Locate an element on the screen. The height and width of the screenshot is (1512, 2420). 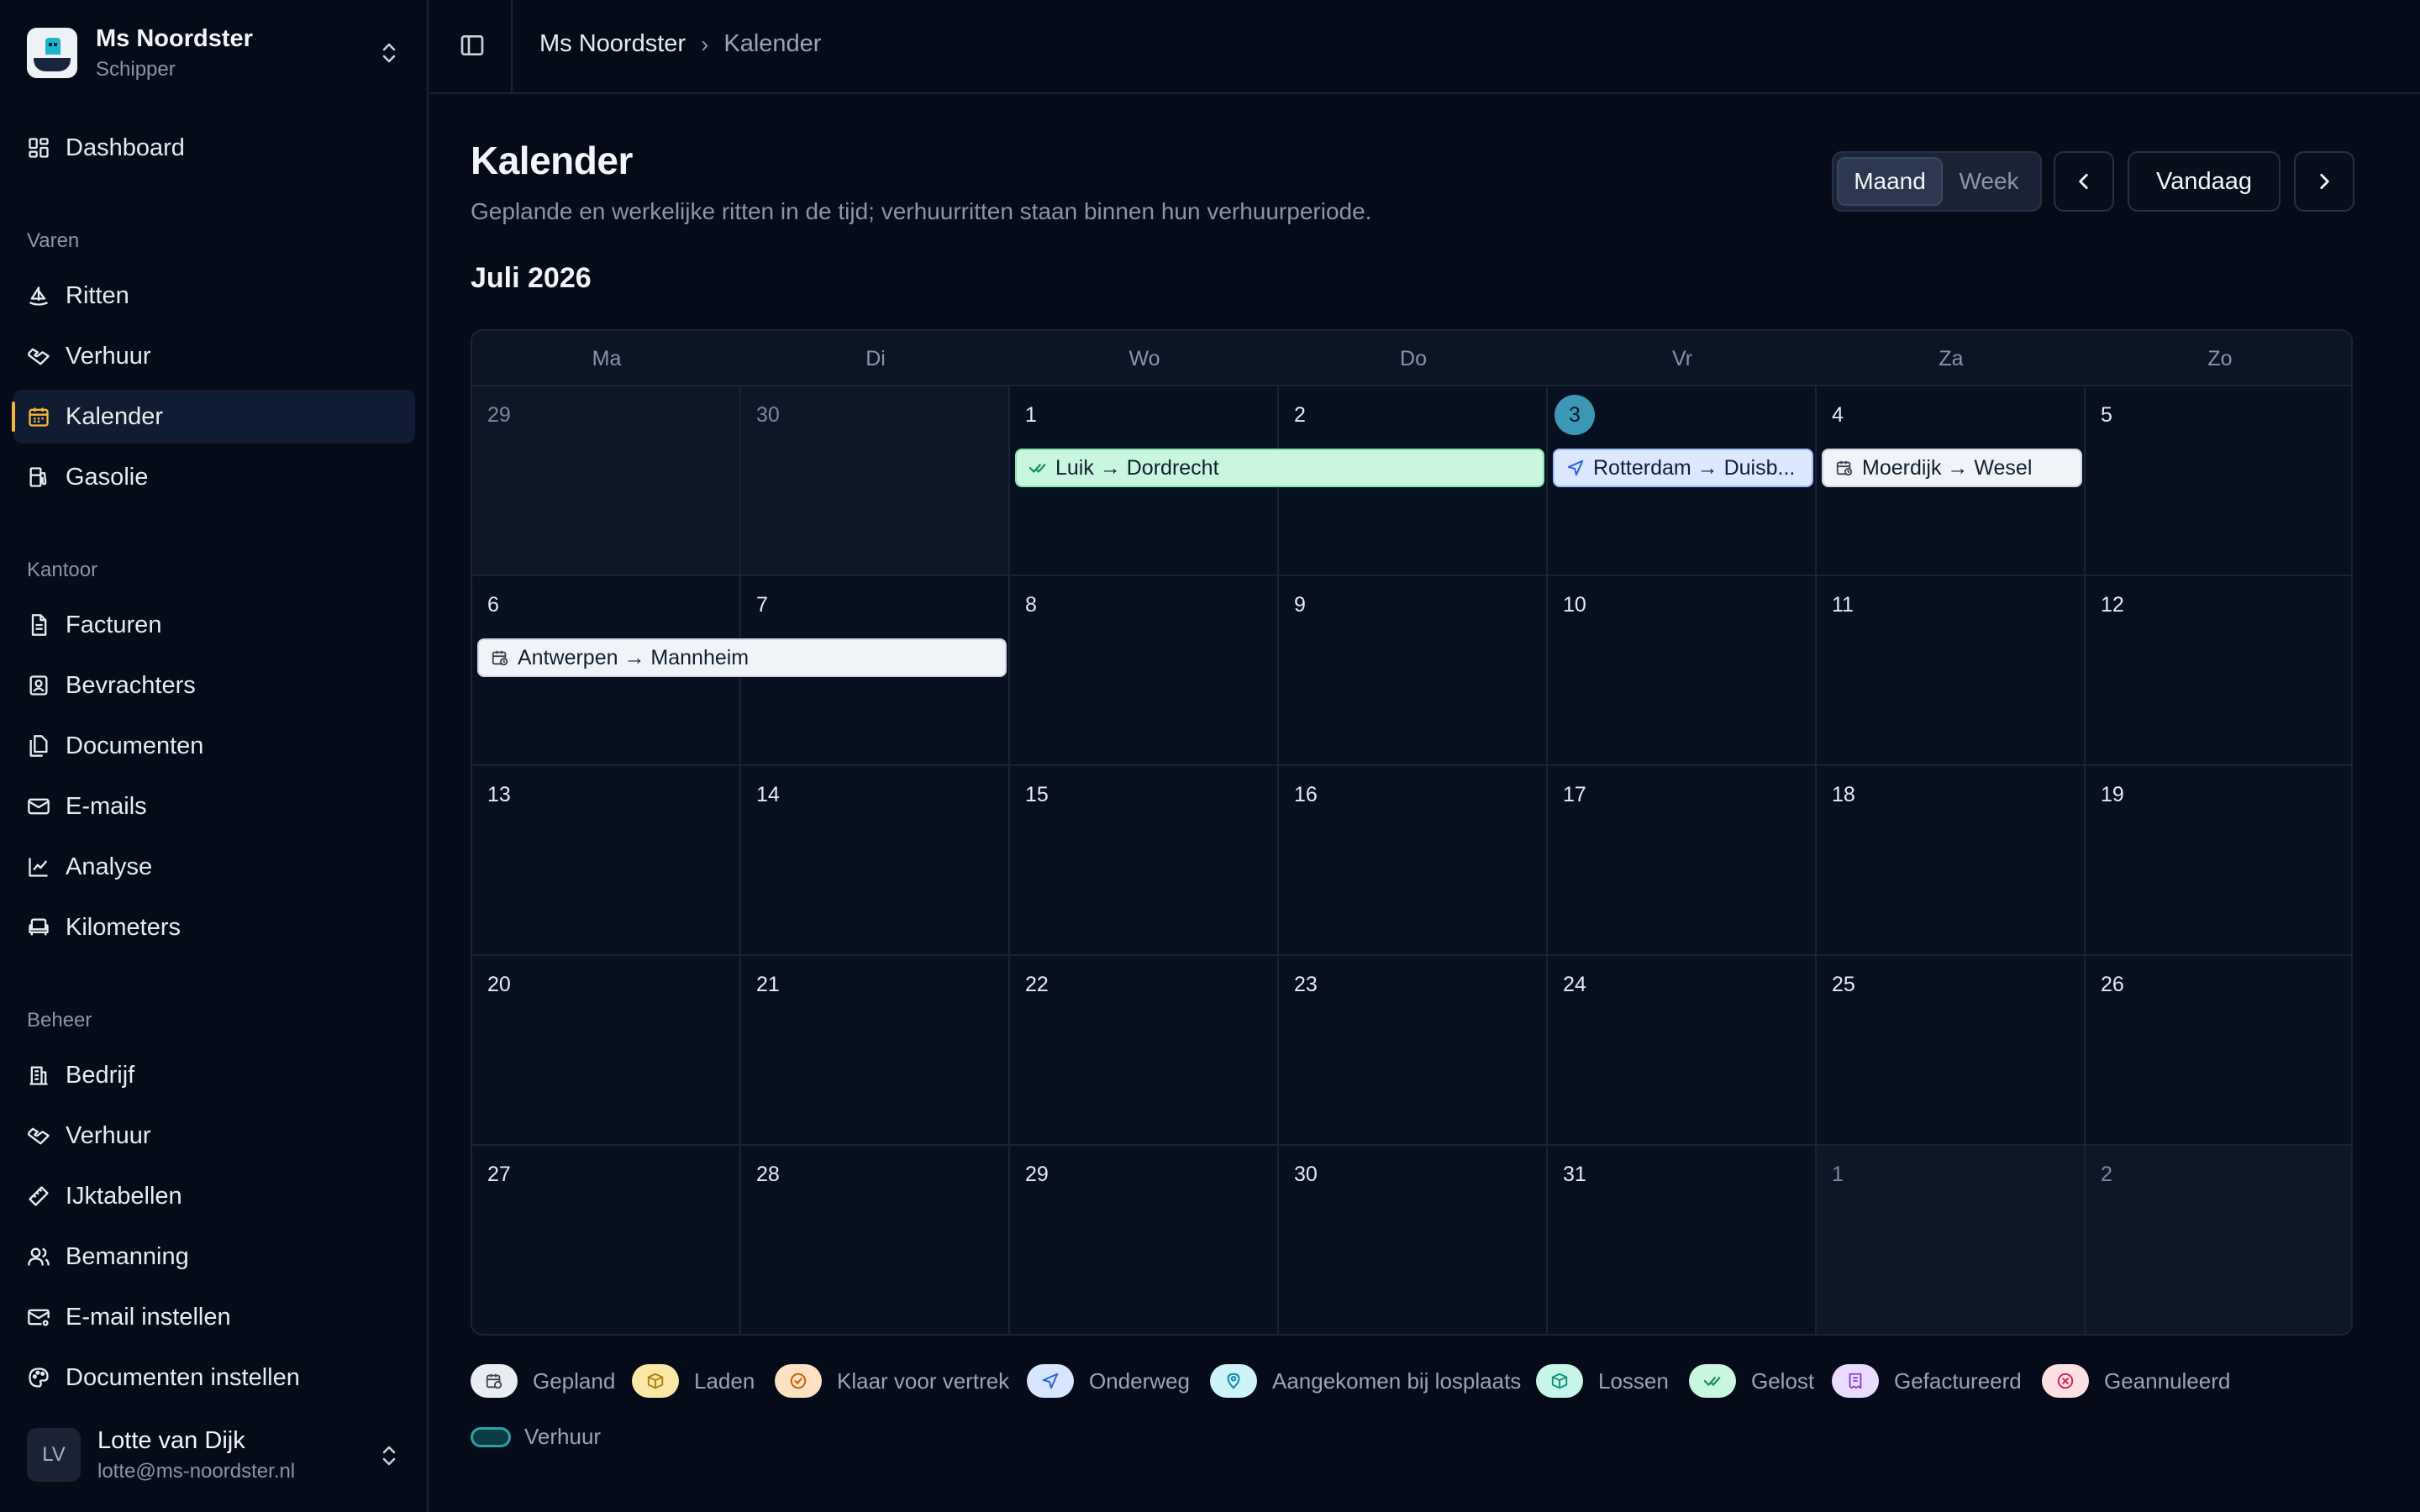
sidebar-item-kilometers: Kilometers is located at coordinates (214, 927).